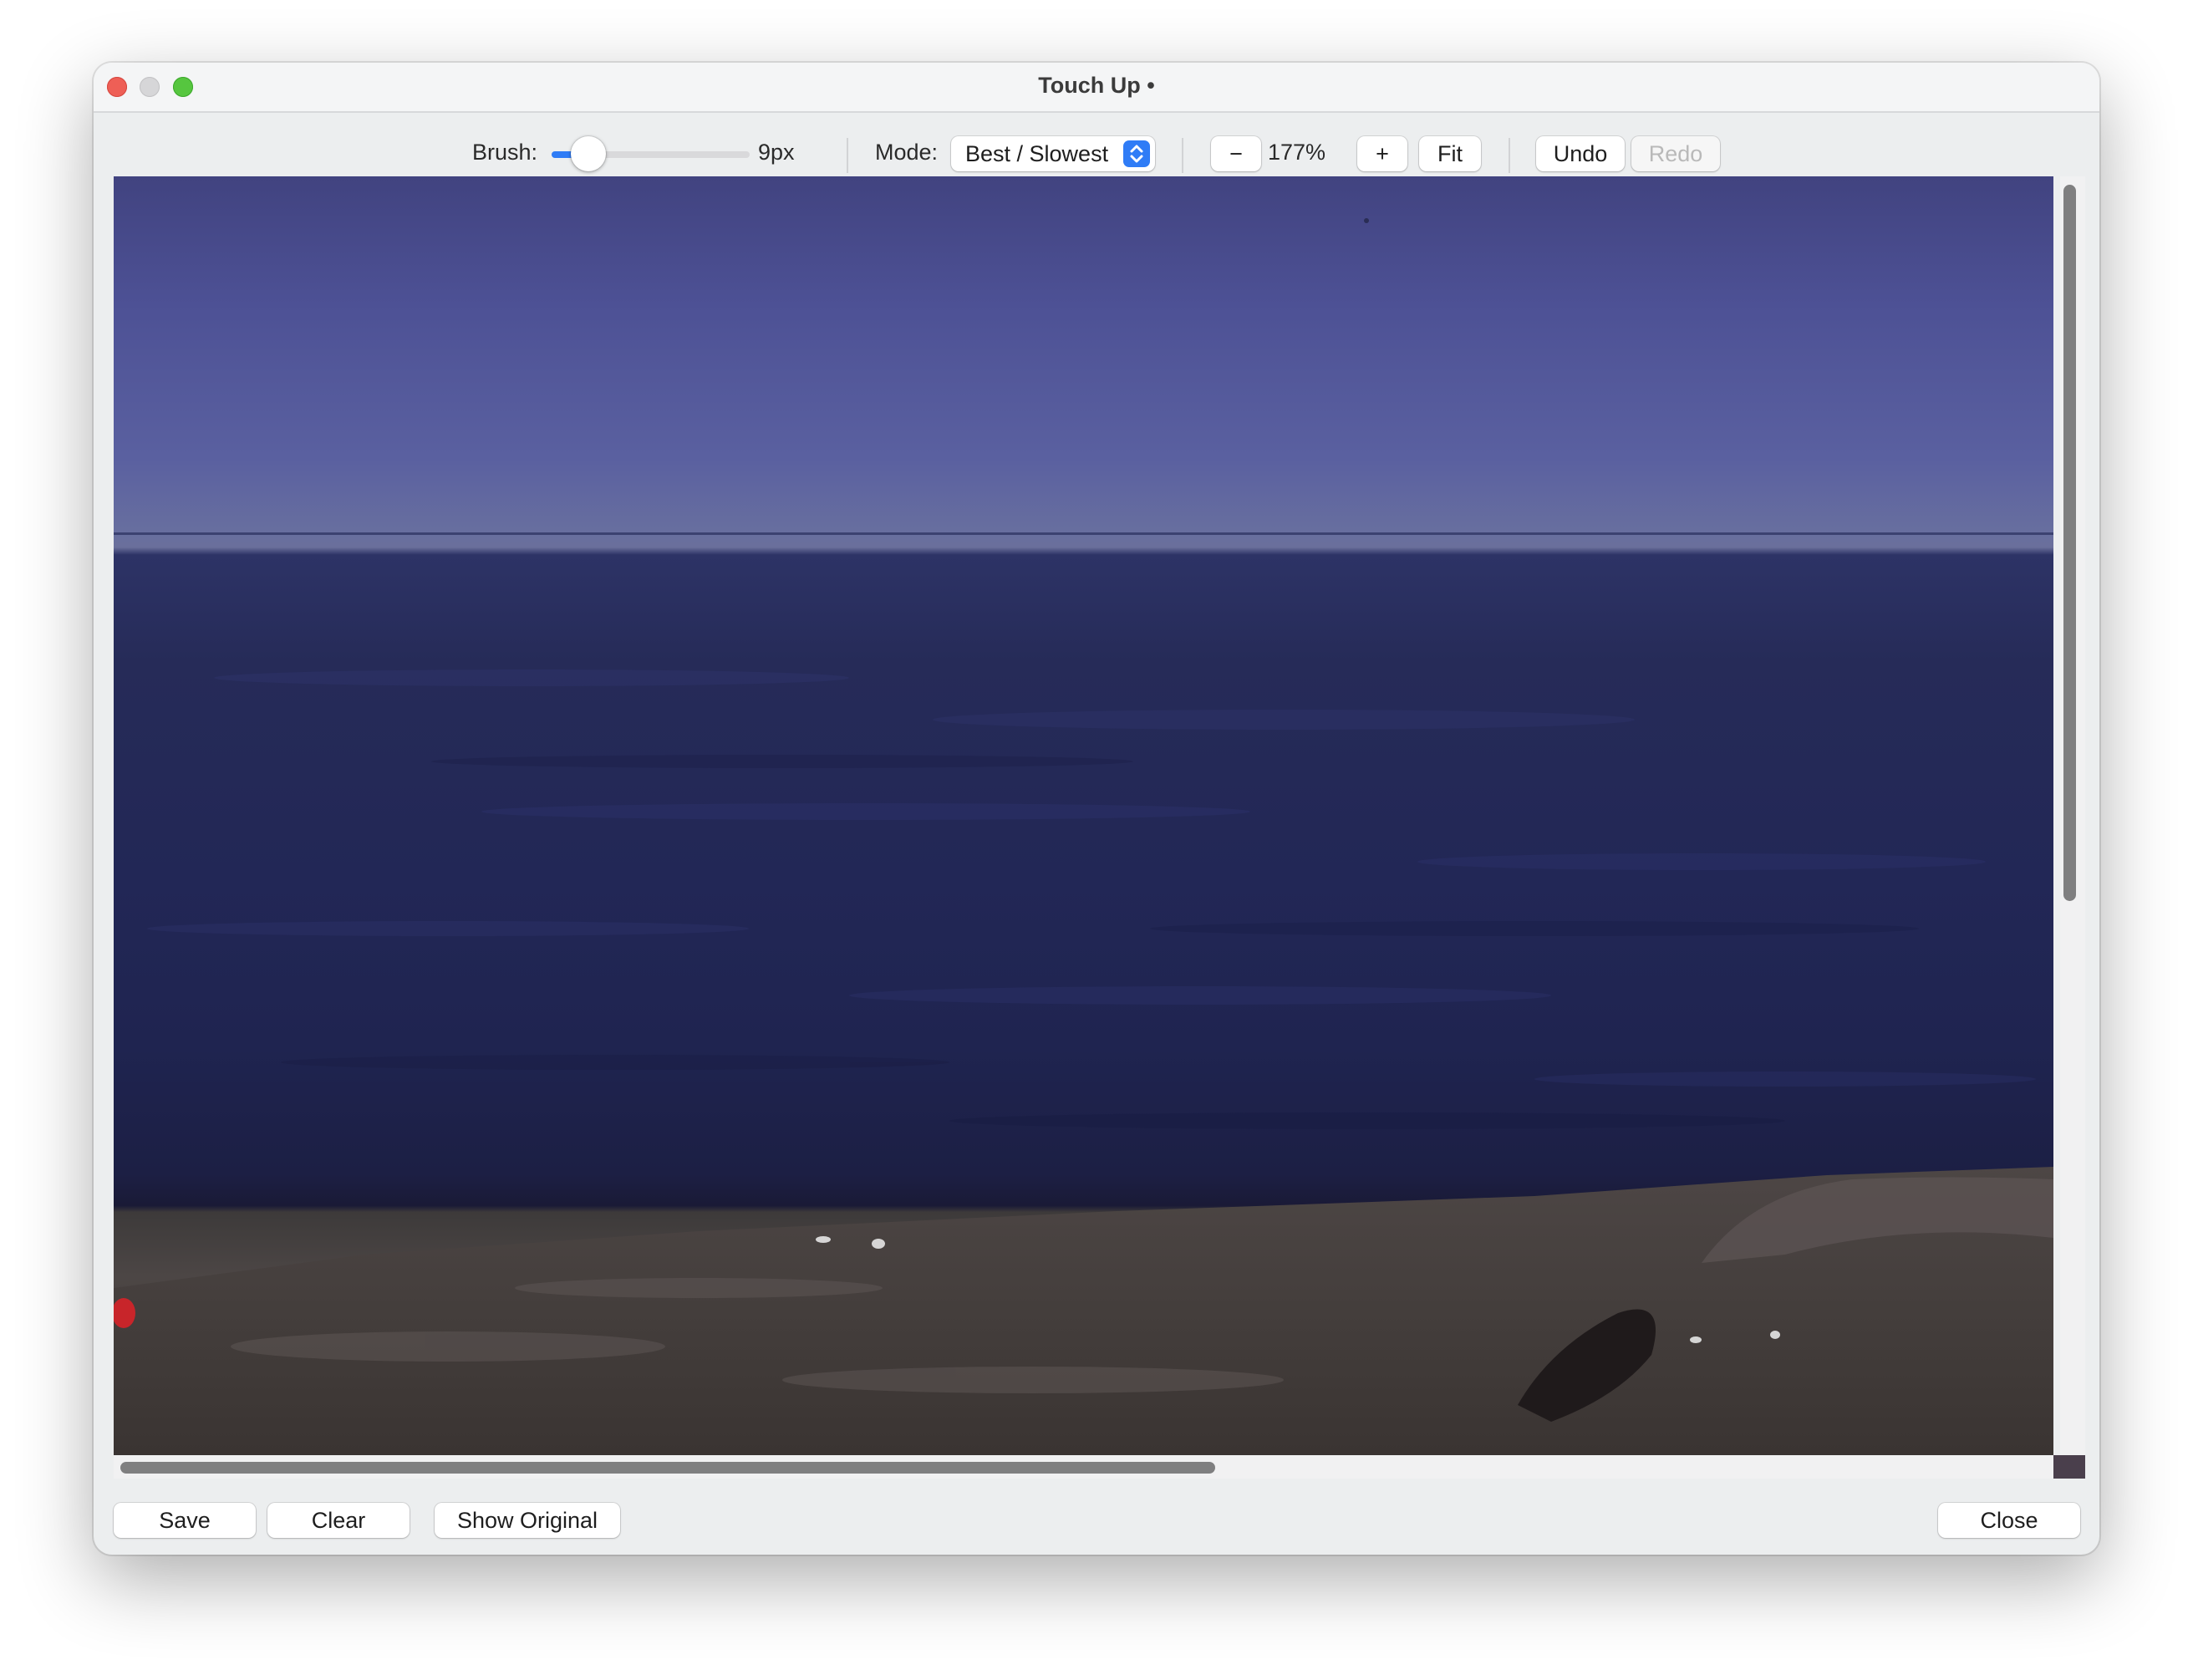  Describe the element at coordinates (338, 1520) in the screenshot. I see `clear-button: Clear` at that location.